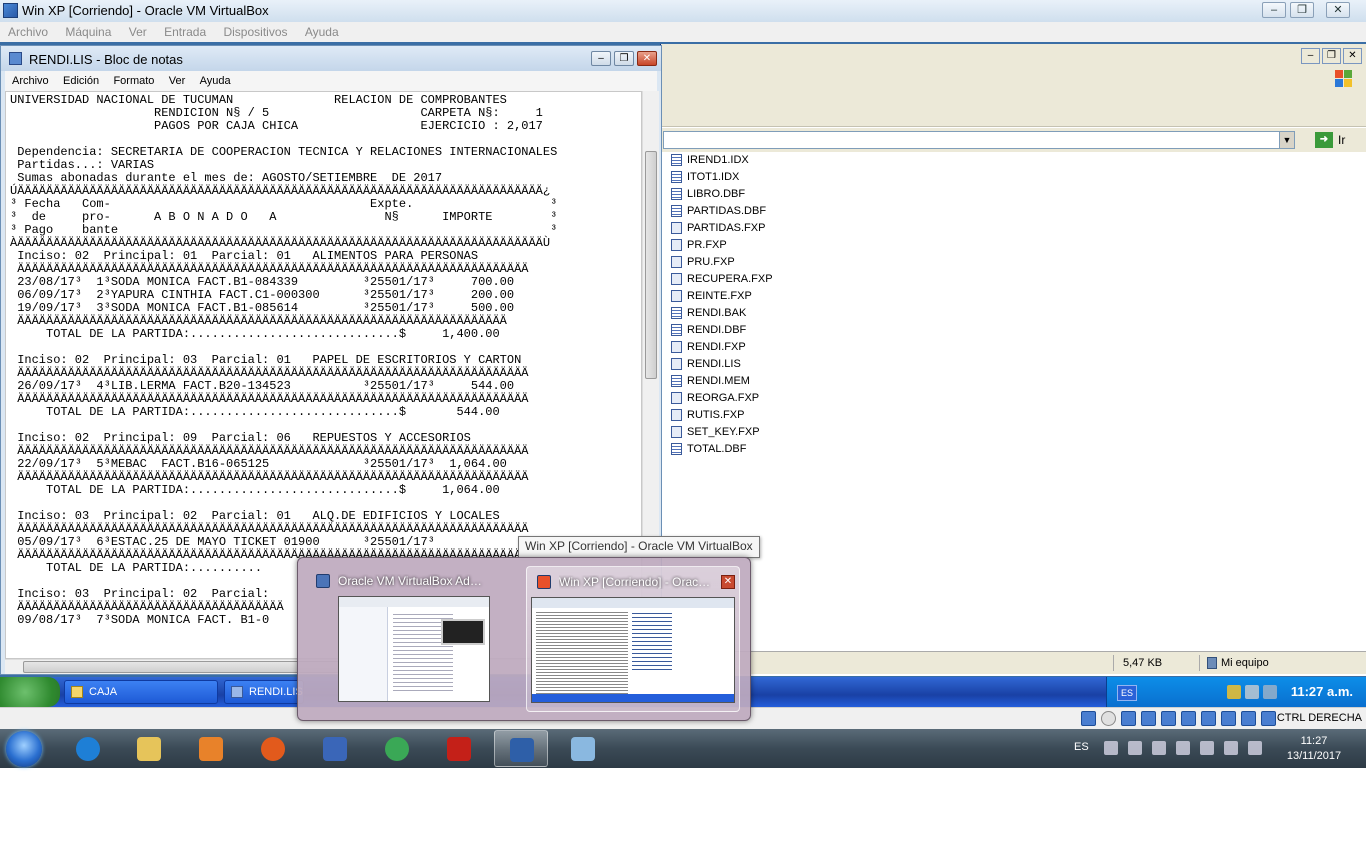 The image size is (1366, 855). I want to click on minimize-button: –, so click(1274, 10).